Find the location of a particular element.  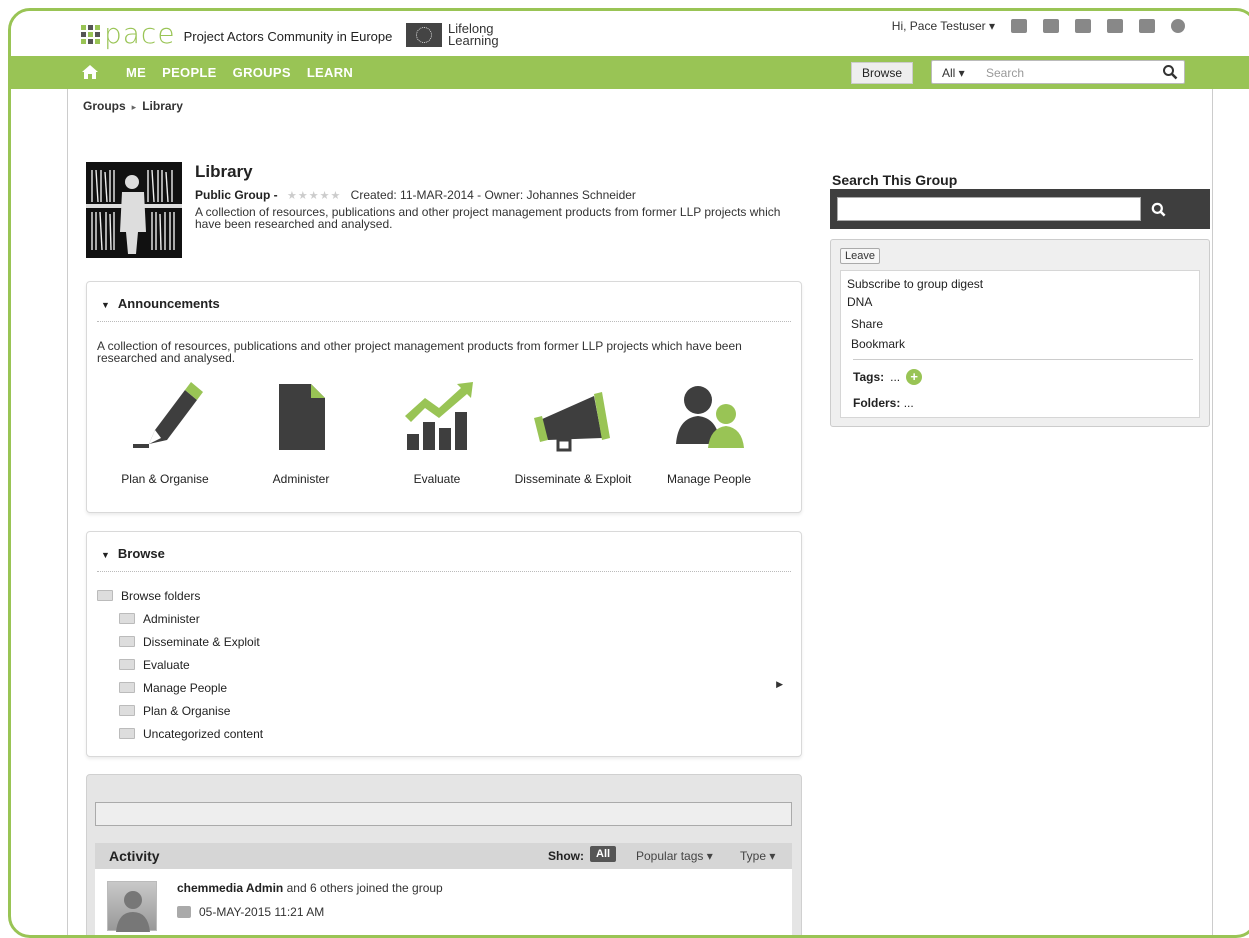

browse-header: ▼ Browse is located at coordinates (444, 552).